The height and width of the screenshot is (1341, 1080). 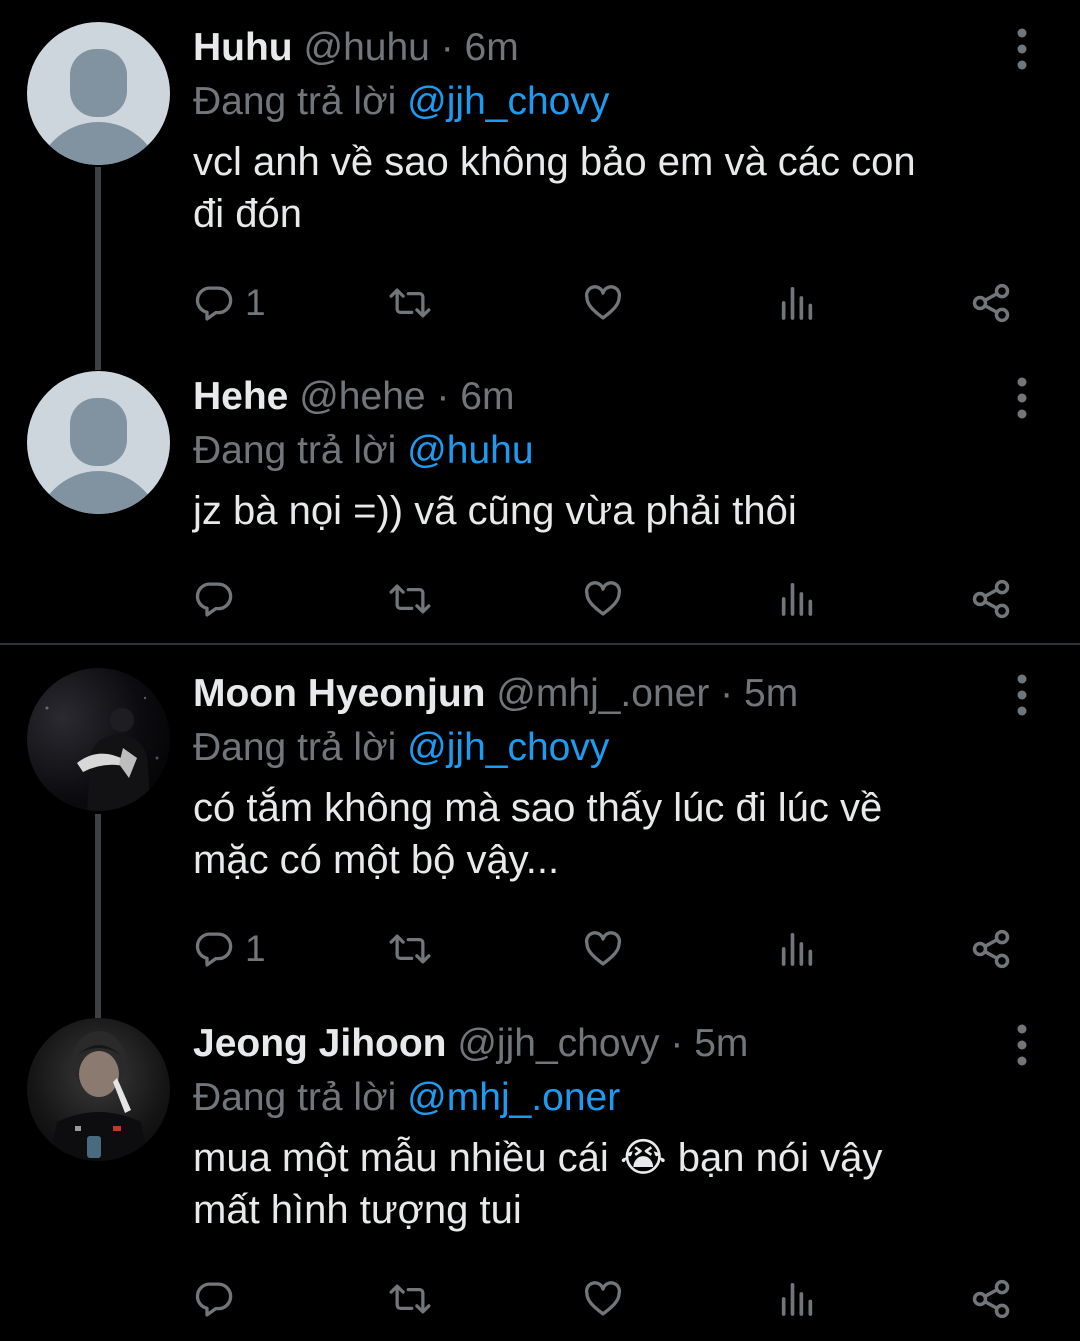 I want to click on user-handle: @jjh_chovy, so click(x=558, y=1043).